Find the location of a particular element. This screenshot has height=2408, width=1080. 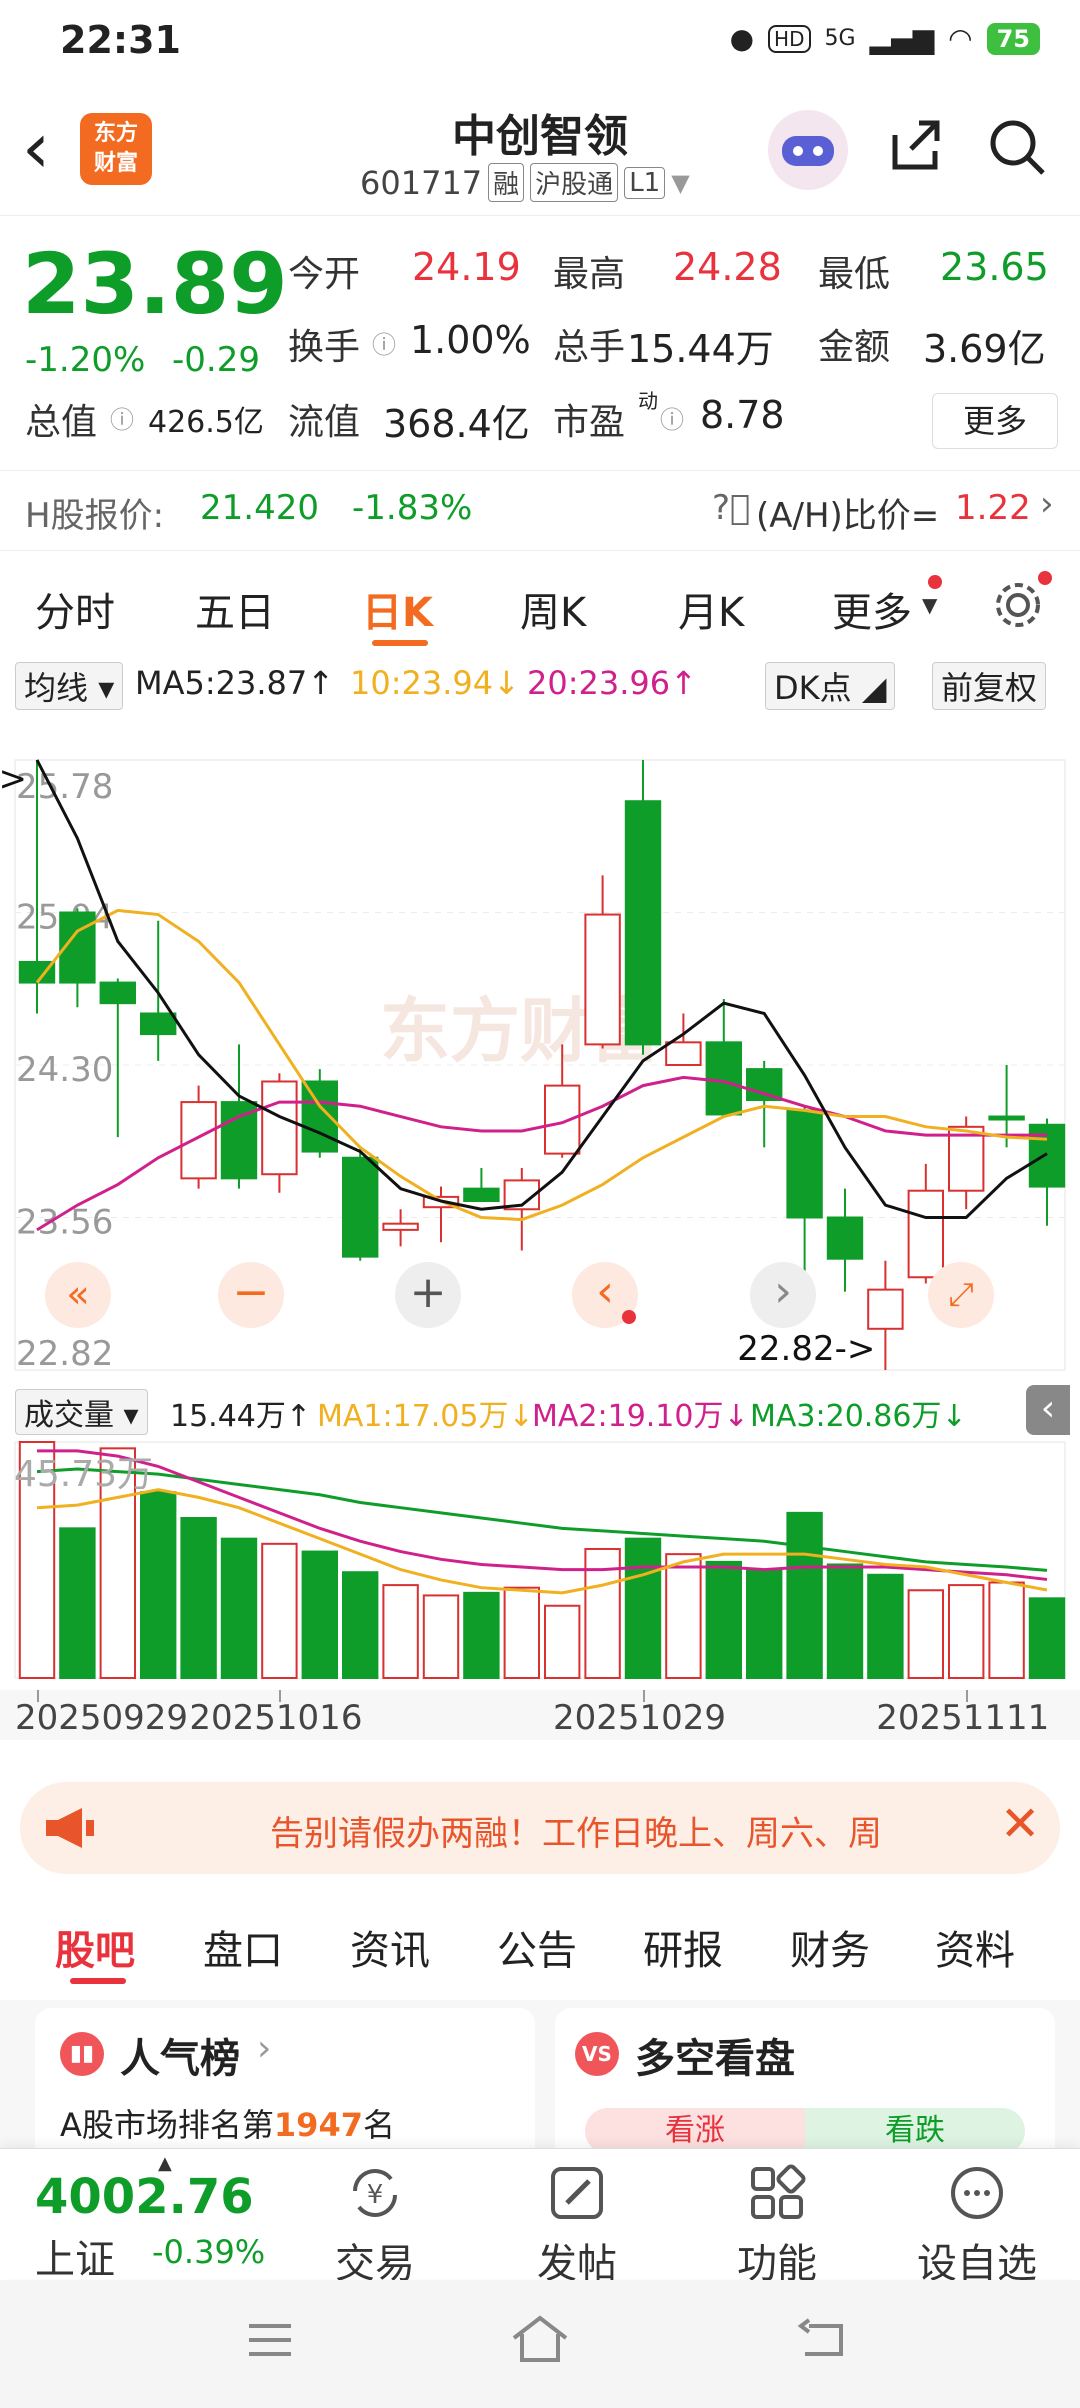

home-icon is located at coordinates (540, 2339).